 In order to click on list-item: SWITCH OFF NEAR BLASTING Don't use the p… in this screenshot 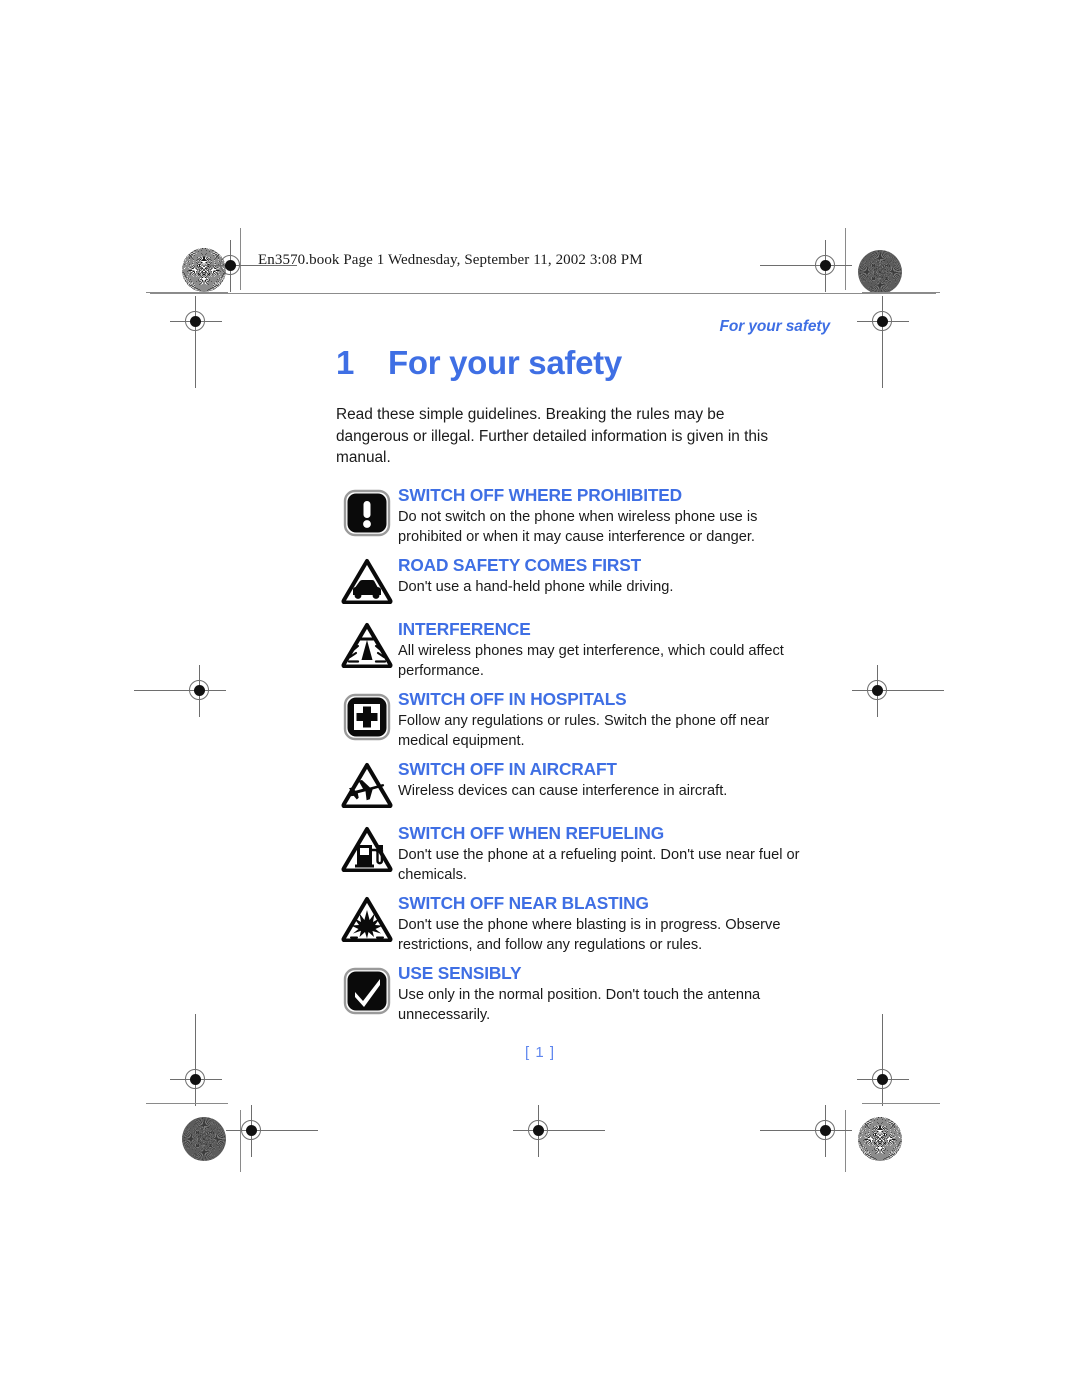, I will do `click(571, 924)`.